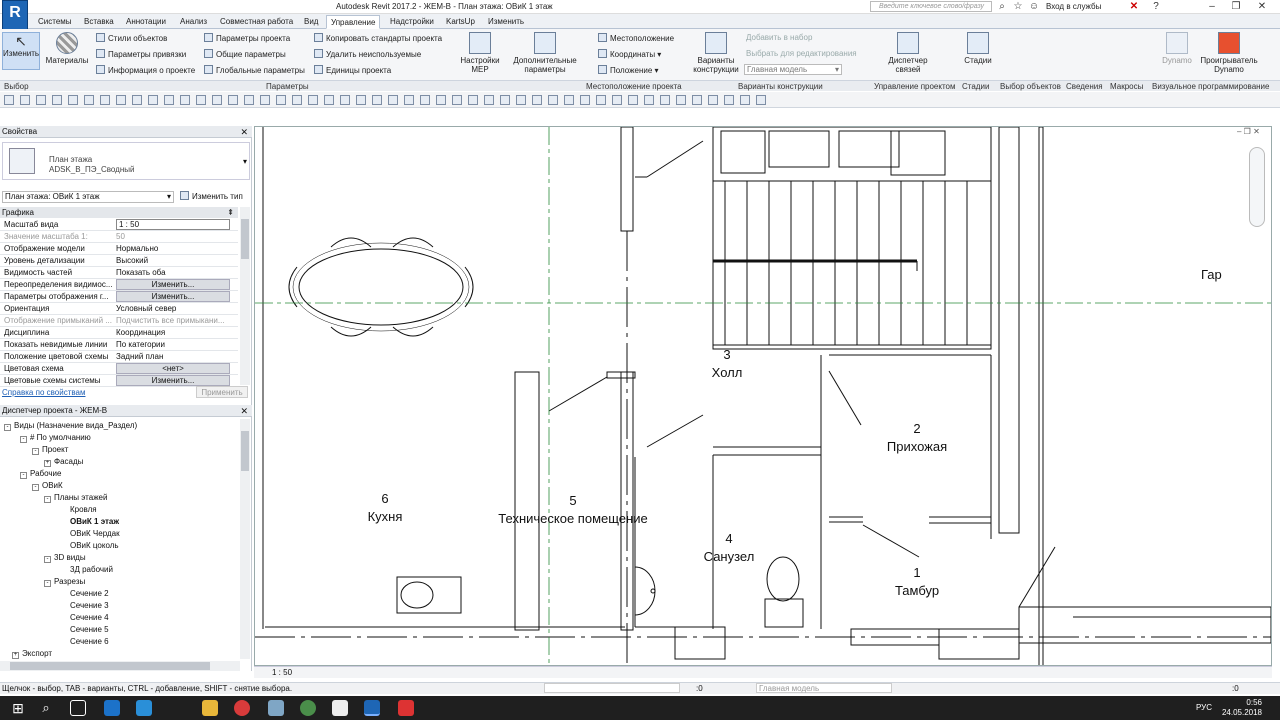 Image resolution: width=1280 pixels, height=720 pixels. I want to click on user-icon: ☺, so click(1034, 7).